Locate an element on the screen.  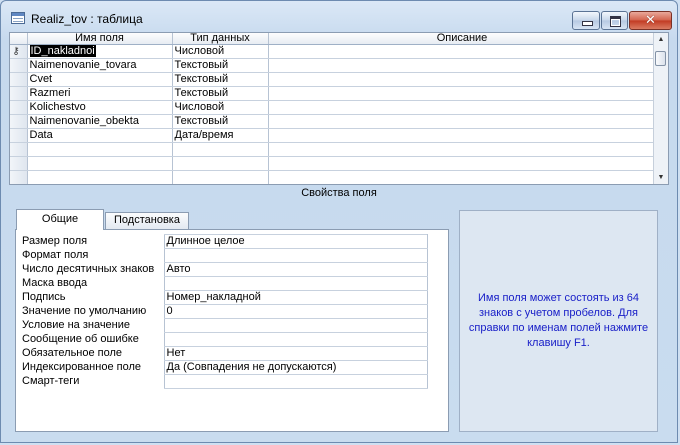
property-value: Номер_накладной is located at coordinates (295, 297).